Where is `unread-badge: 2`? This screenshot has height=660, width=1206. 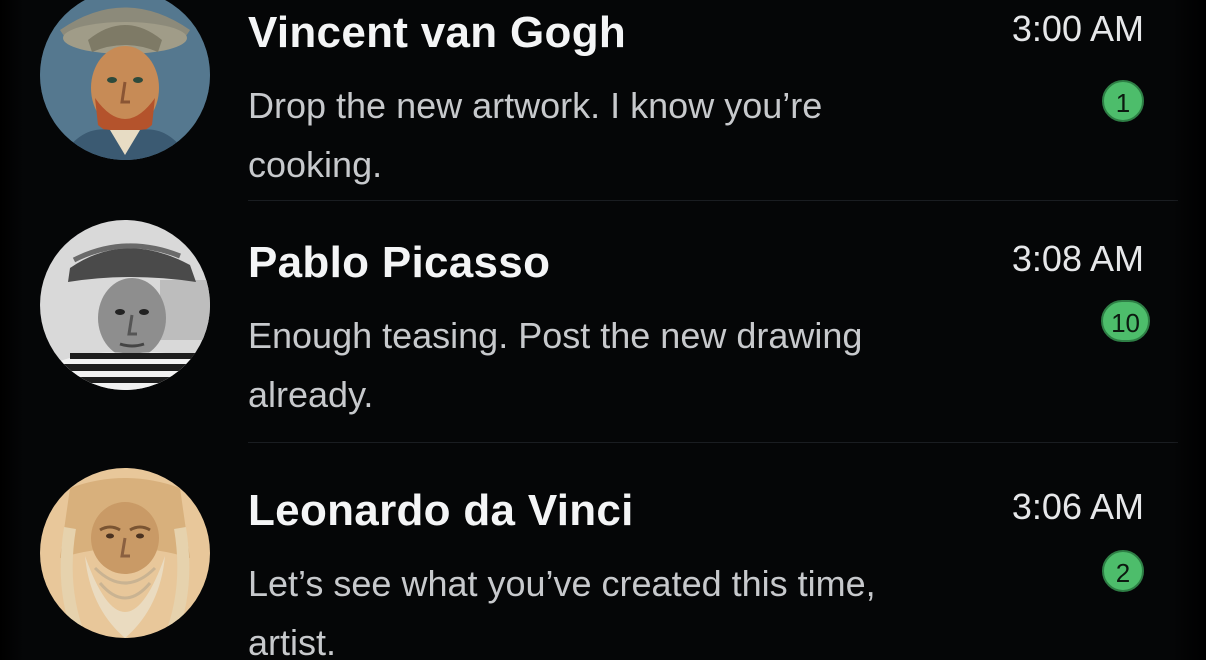 unread-badge: 2 is located at coordinates (1123, 571).